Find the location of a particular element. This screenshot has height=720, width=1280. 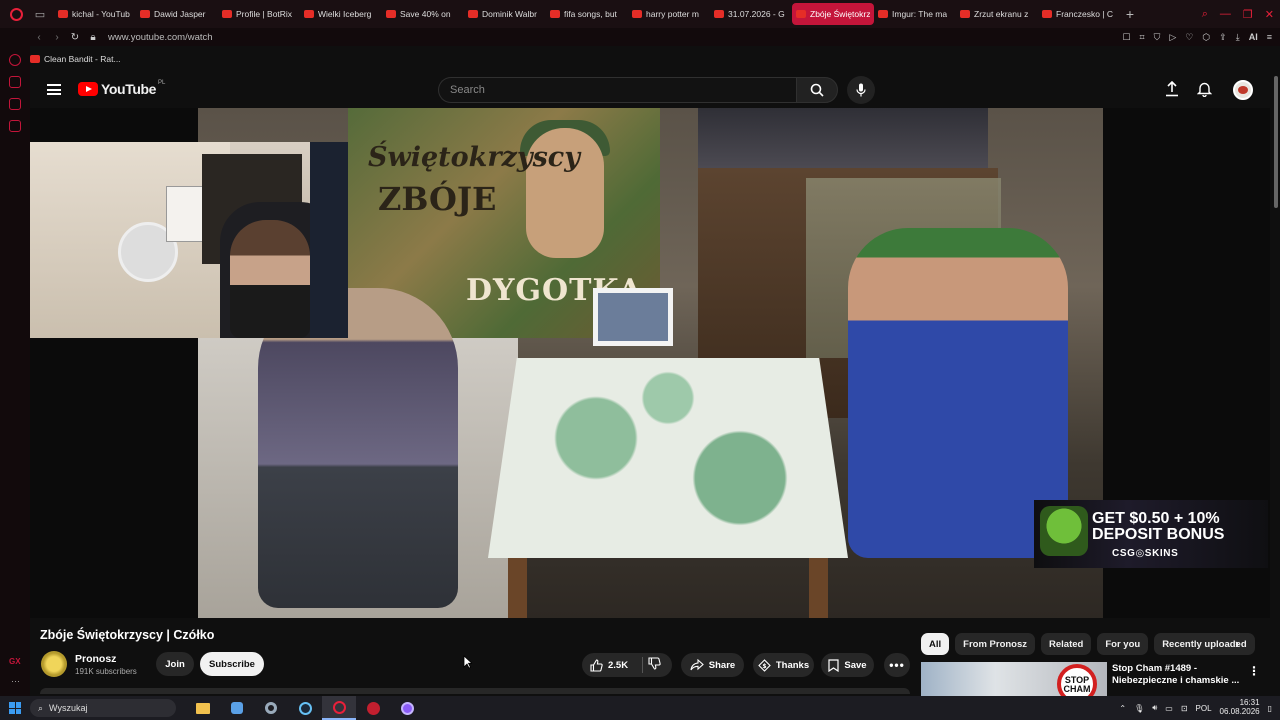

start-button is located at coordinates (15, 708).